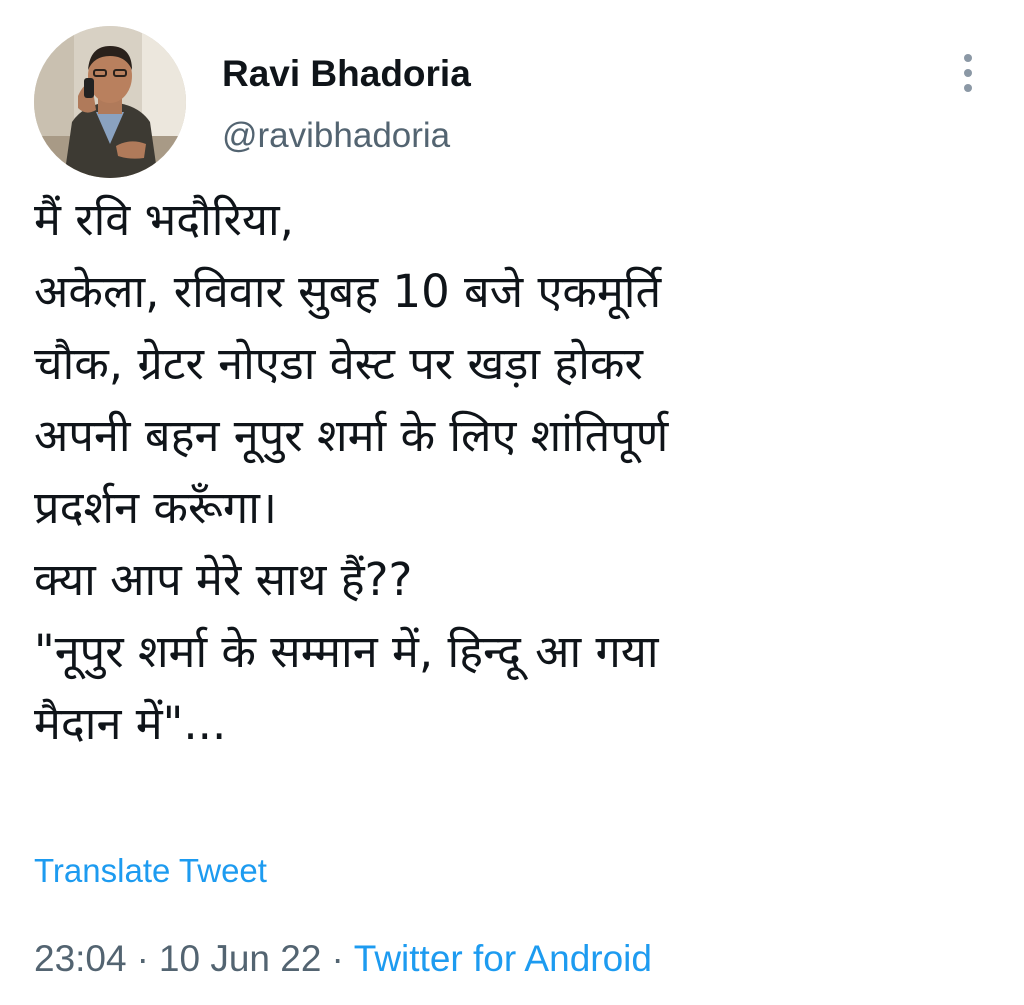  Describe the element at coordinates (336, 136) in the screenshot. I see `author-handle: @ravibhadoria` at that location.